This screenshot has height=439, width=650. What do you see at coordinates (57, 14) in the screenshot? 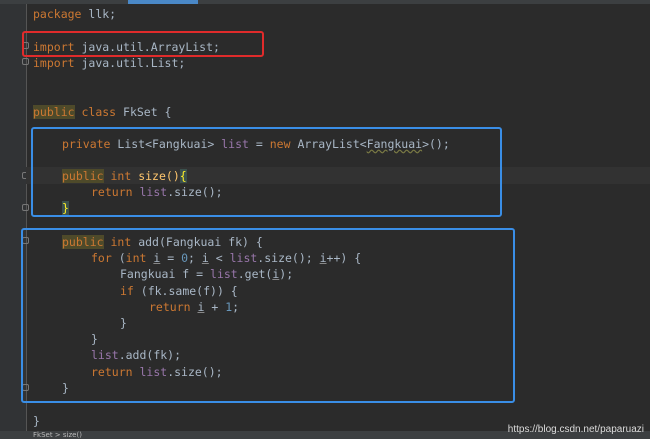
I see `keyword: package` at bounding box center [57, 14].